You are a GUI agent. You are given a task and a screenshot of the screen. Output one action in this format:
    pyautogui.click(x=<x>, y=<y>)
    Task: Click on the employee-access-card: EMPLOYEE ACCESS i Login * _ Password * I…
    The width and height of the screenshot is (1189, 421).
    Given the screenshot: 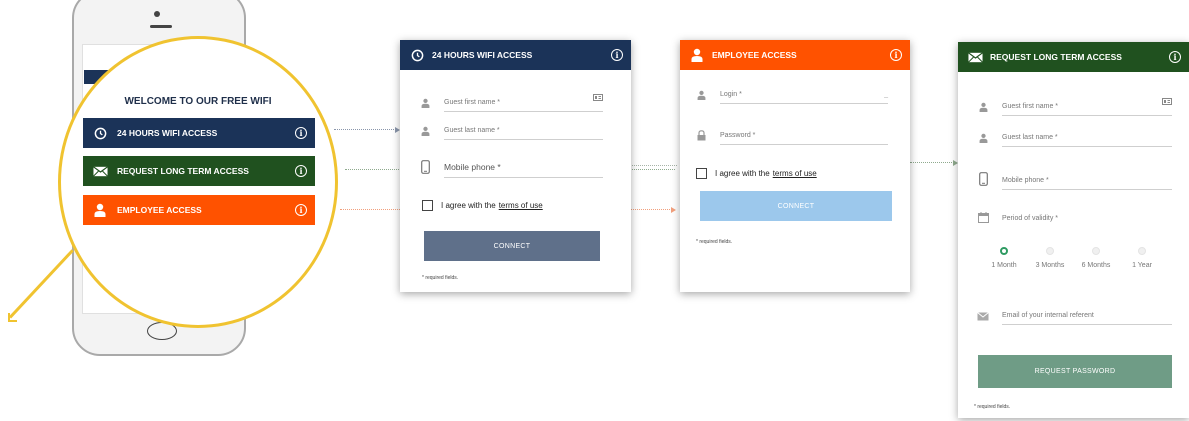 What is the action you would take?
    pyautogui.click(x=795, y=166)
    